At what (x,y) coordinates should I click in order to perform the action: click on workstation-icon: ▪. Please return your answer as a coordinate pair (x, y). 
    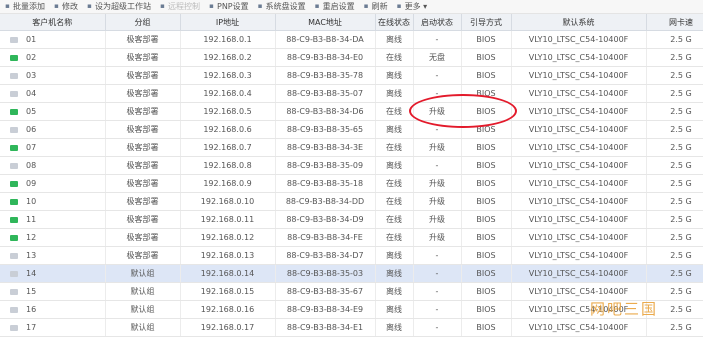
    Looking at the image, I should click on (89, 6).